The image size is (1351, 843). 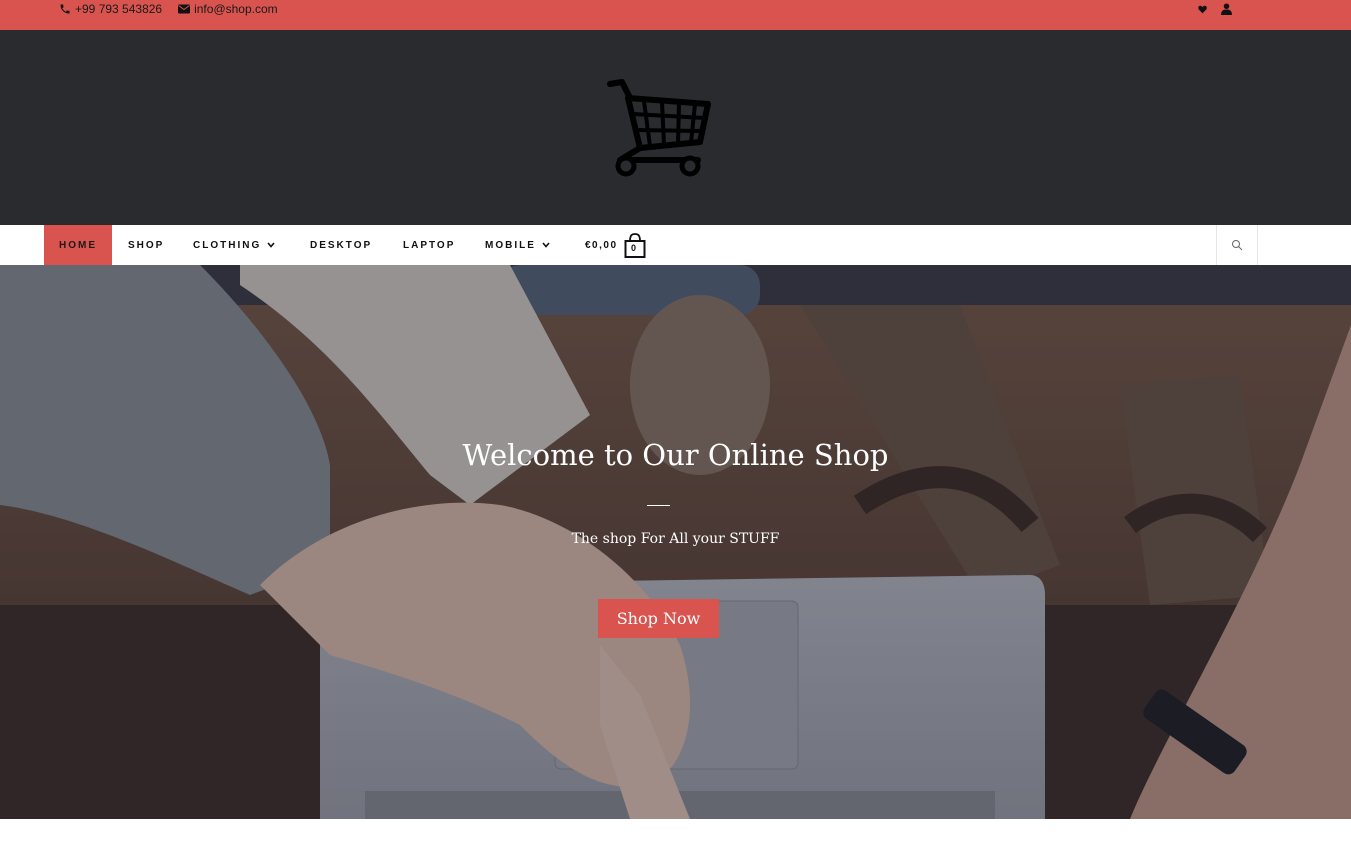 I want to click on nav-item-label: MOBILE, so click(x=510, y=245).